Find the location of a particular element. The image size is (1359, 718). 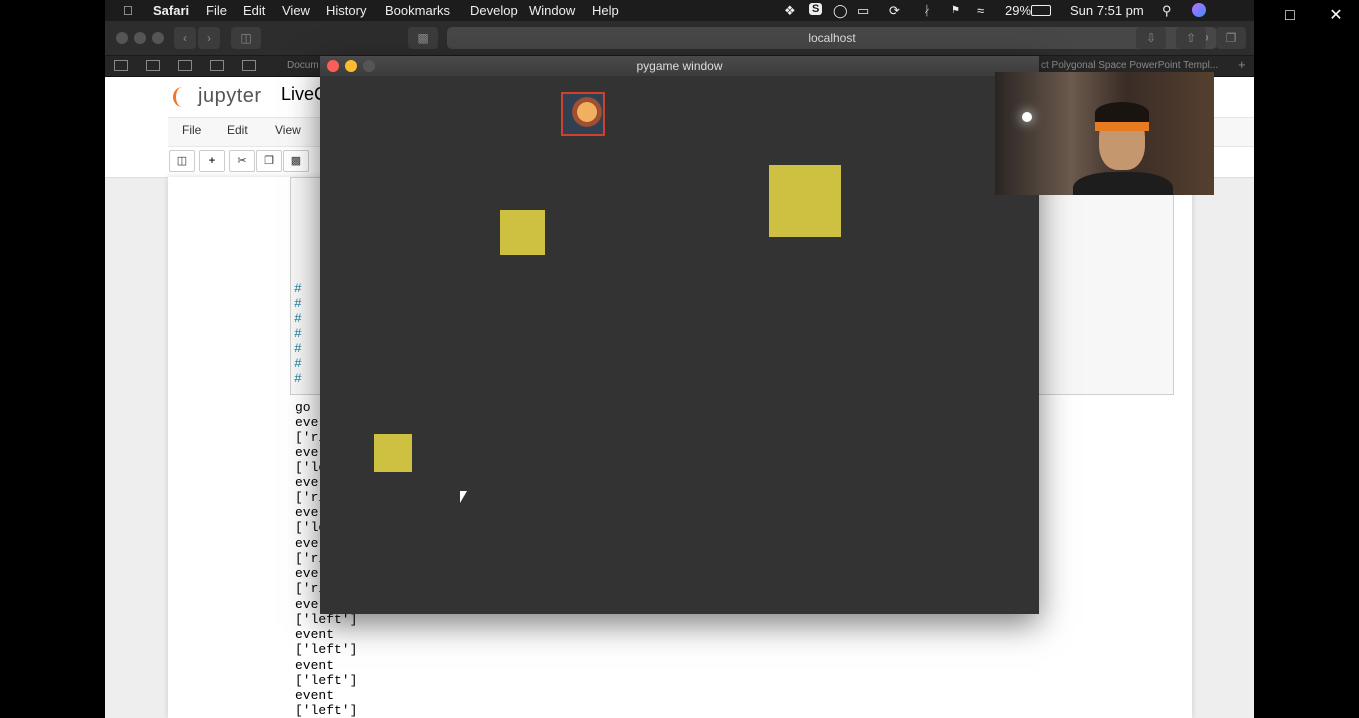

menu-help: Help is located at coordinates (605, 10).